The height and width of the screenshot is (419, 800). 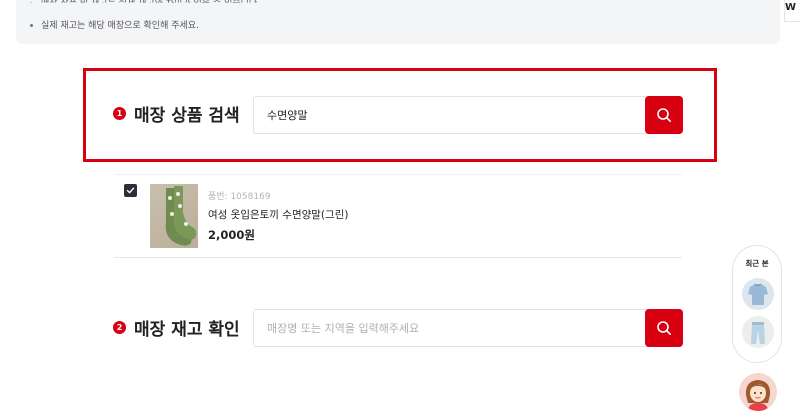 I want to click on step-badge-2: 2, so click(x=119, y=327).